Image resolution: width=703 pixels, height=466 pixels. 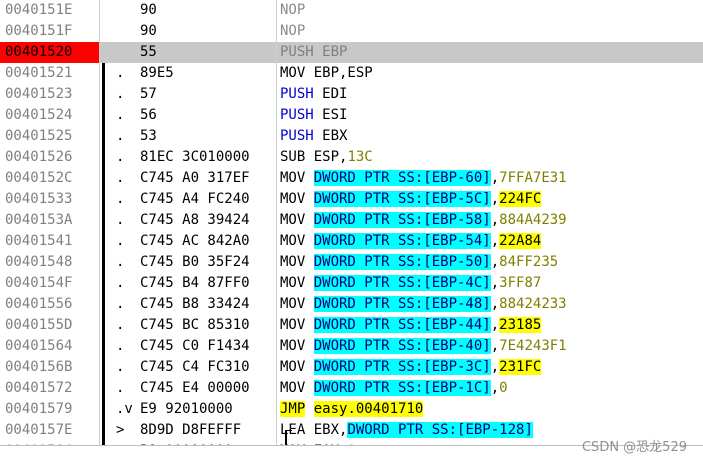 What do you see at coordinates (351, 115) in the screenshot?
I see `disasm-row: 00401524 . 56 PUSH ESI` at bounding box center [351, 115].